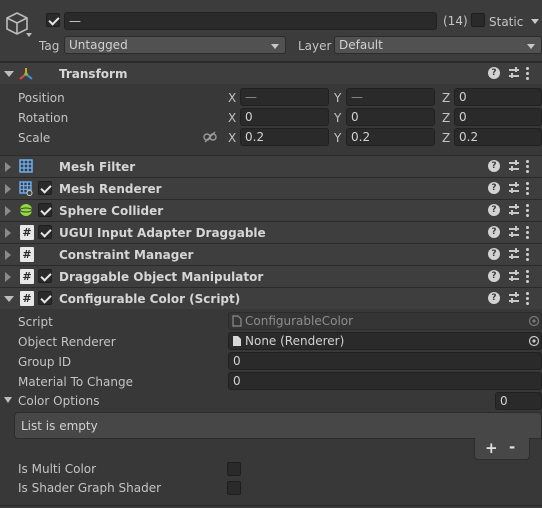 This screenshot has width=542, height=508. I want to click on object-renderer-field: None (Renderer), so click(385, 341).